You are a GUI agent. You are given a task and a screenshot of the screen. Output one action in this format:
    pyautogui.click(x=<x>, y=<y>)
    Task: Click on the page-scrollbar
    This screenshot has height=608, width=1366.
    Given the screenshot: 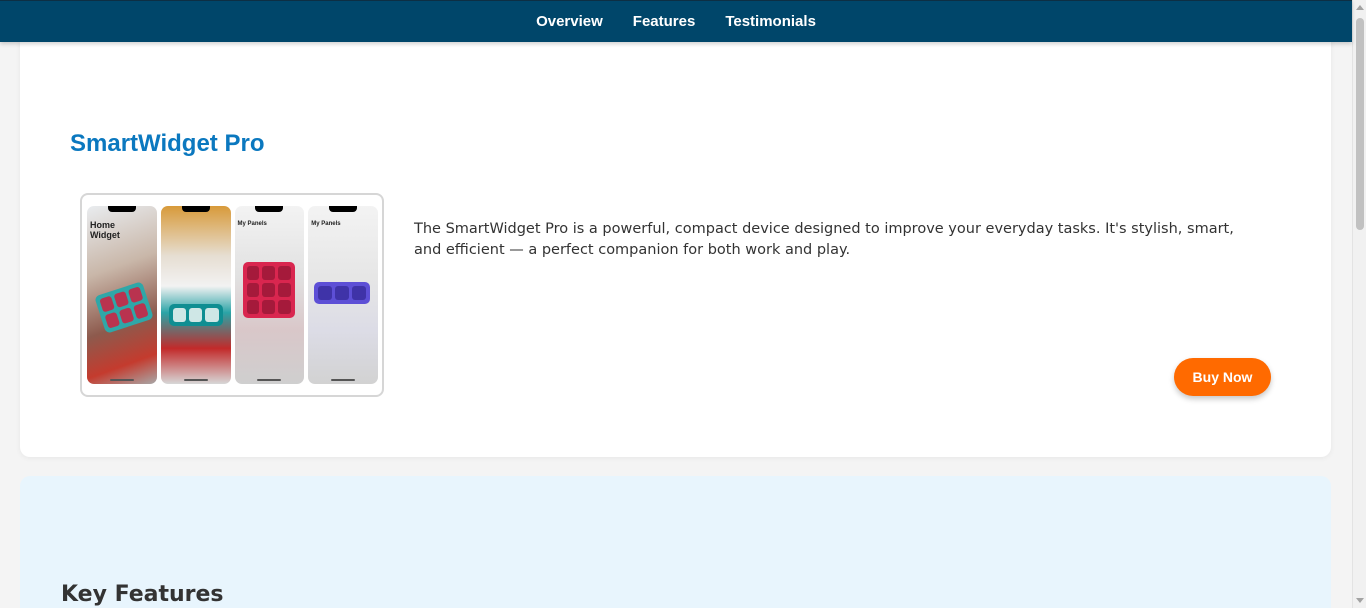 What is the action you would take?
    pyautogui.click(x=1359, y=304)
    